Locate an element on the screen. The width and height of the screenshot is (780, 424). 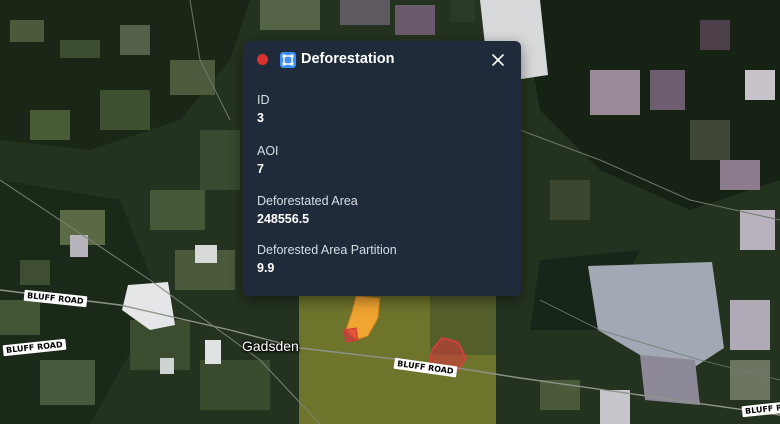
place-label: Gadsden is located at coordinates (270, 346).